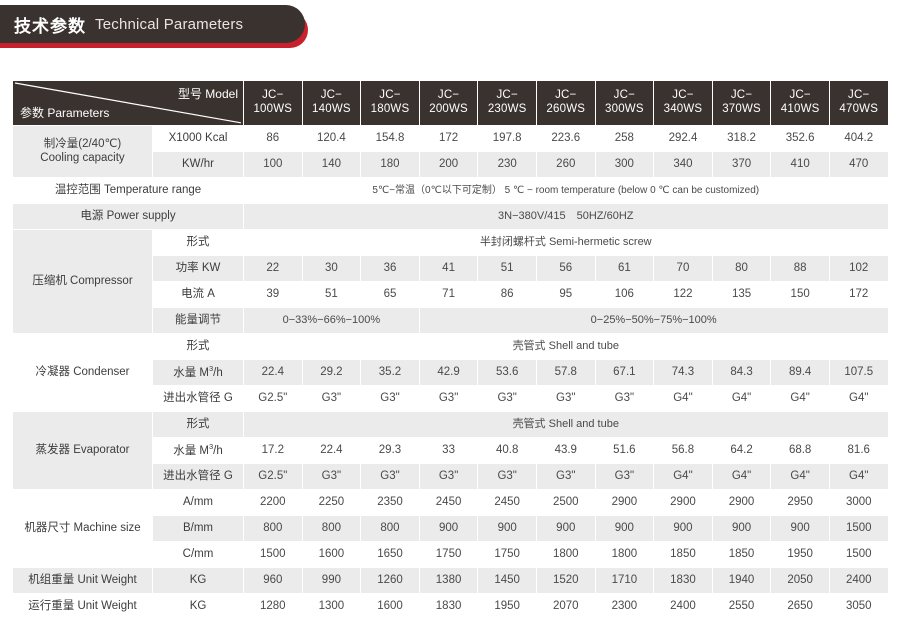 This screenshot has height=622, width=900. What do you see at coordinates (858, 476) in the screenshot?
I see `cell-evap-pipe-10: G4"` at bounding box center [858, 476].